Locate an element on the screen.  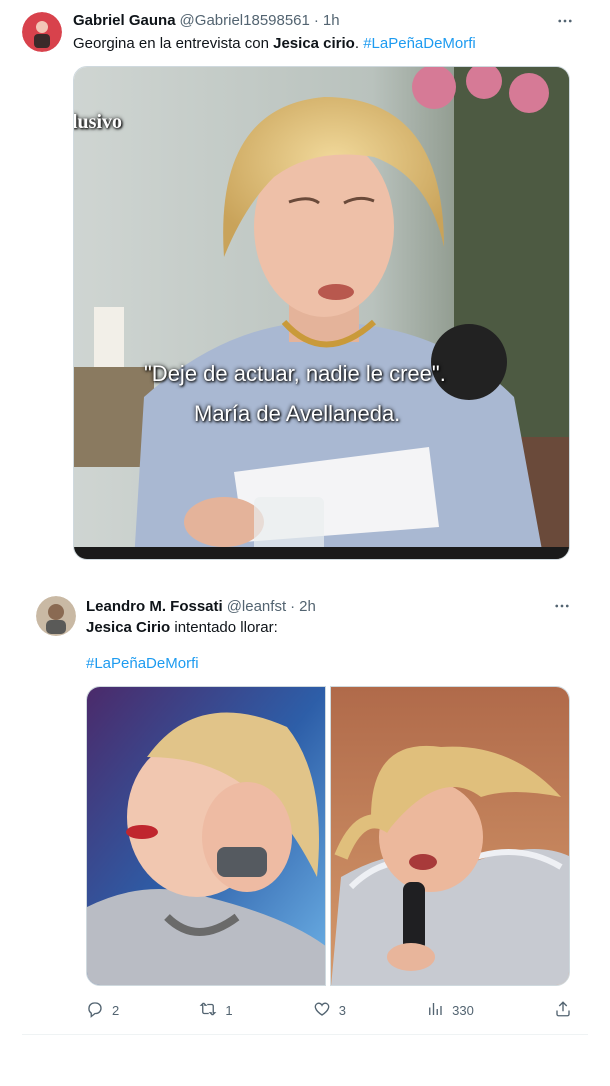
tweet-actions: 2 1 3 330 is located at coordinates (329, 1010).